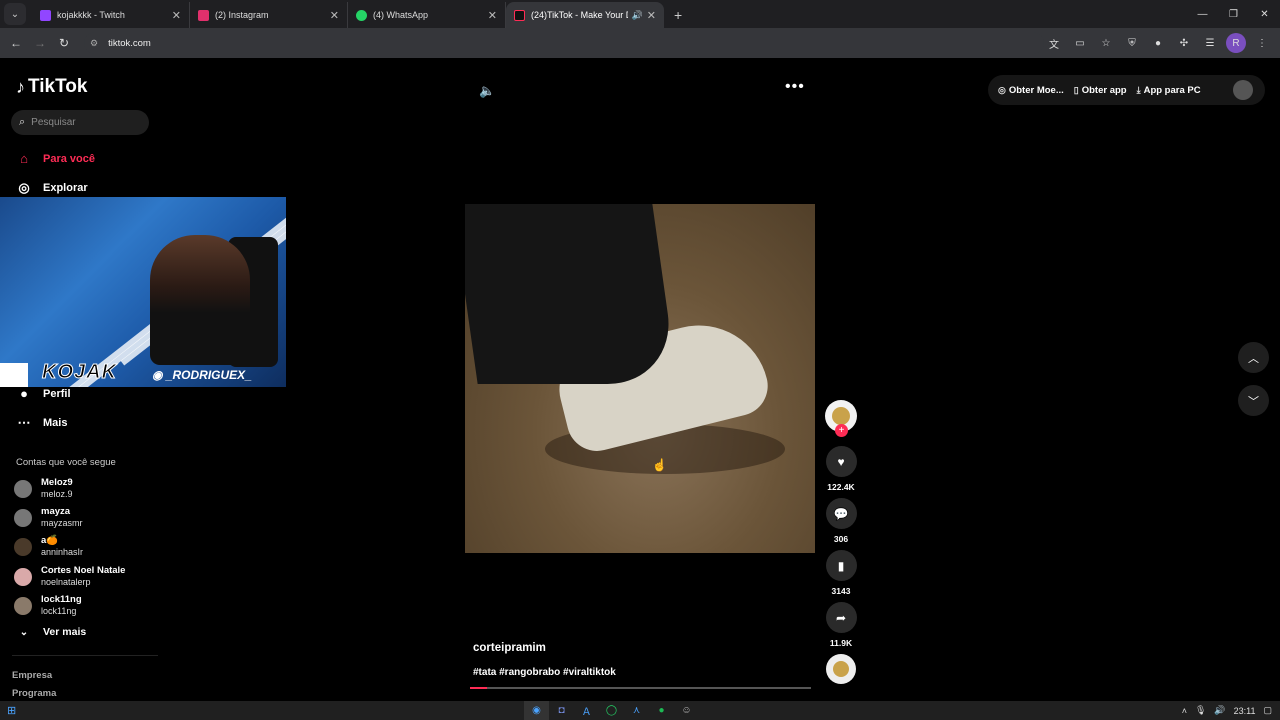  What do you see at coordinates (50, 540) in the screenshot?
I see `account-name: a🍊` at bounding box center [50, 540].